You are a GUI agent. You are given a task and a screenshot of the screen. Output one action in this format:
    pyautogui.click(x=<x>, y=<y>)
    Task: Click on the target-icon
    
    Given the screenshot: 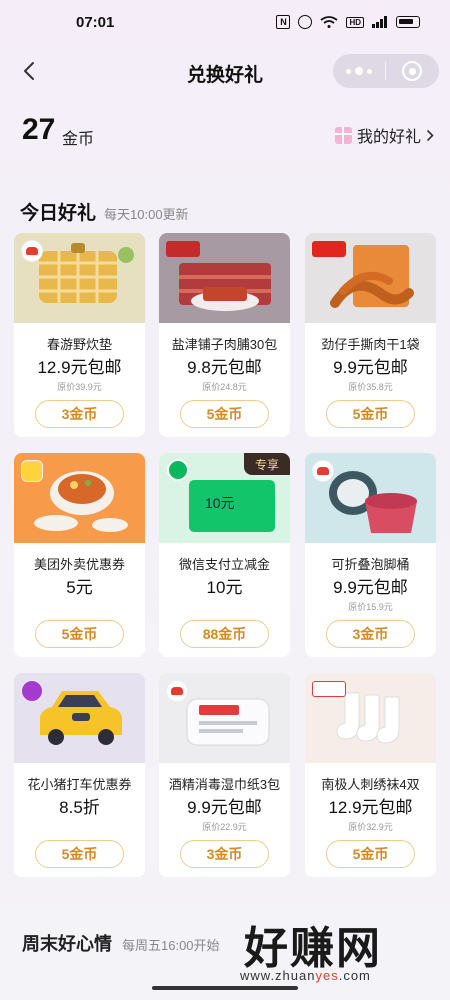 What is the action you would take?
    pyautogui.click(x=412, y=71)
    